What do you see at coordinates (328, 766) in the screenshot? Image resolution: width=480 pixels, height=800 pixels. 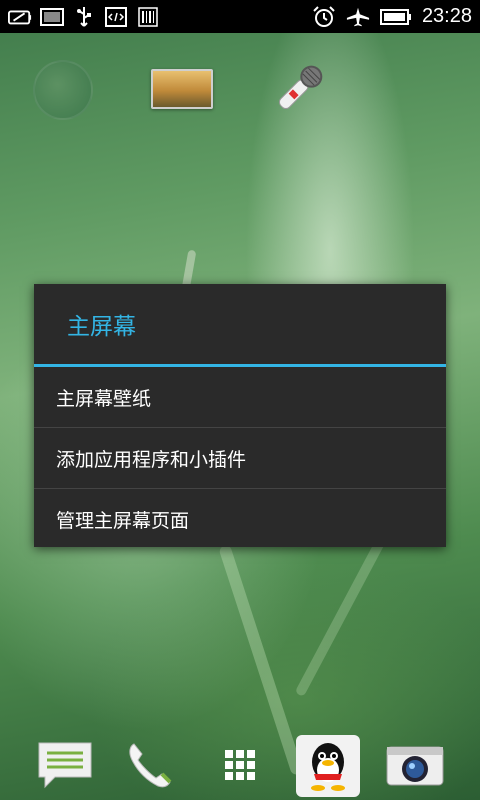 I see `qq-icon` at bounding box center [328, 766].